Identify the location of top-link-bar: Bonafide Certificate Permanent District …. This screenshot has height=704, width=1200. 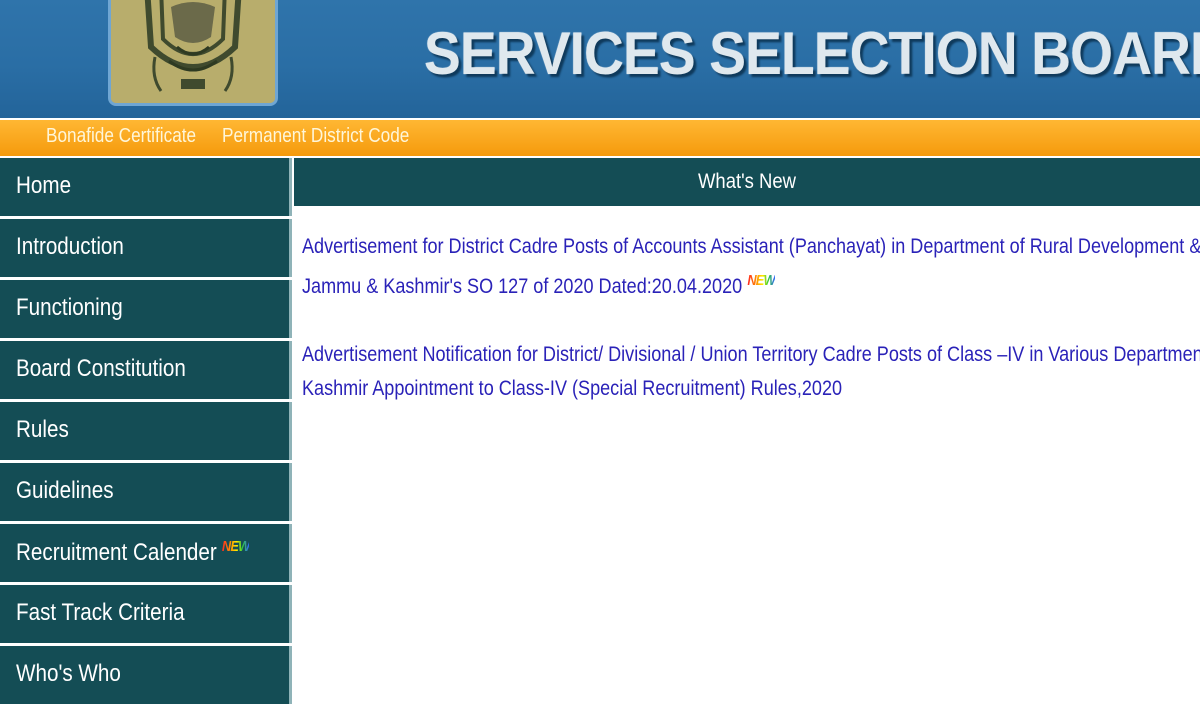
(600, 137).